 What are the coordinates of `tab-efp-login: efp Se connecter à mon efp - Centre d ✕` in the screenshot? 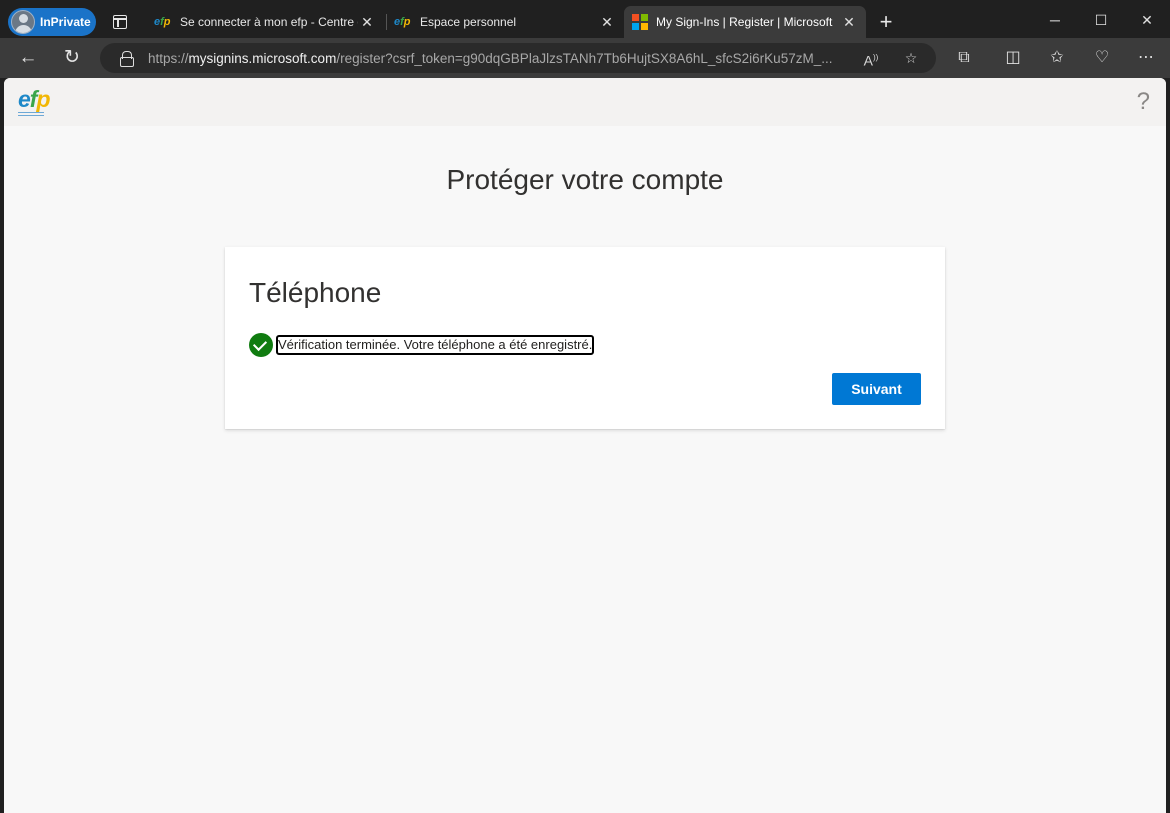 It's located at (265, 22).